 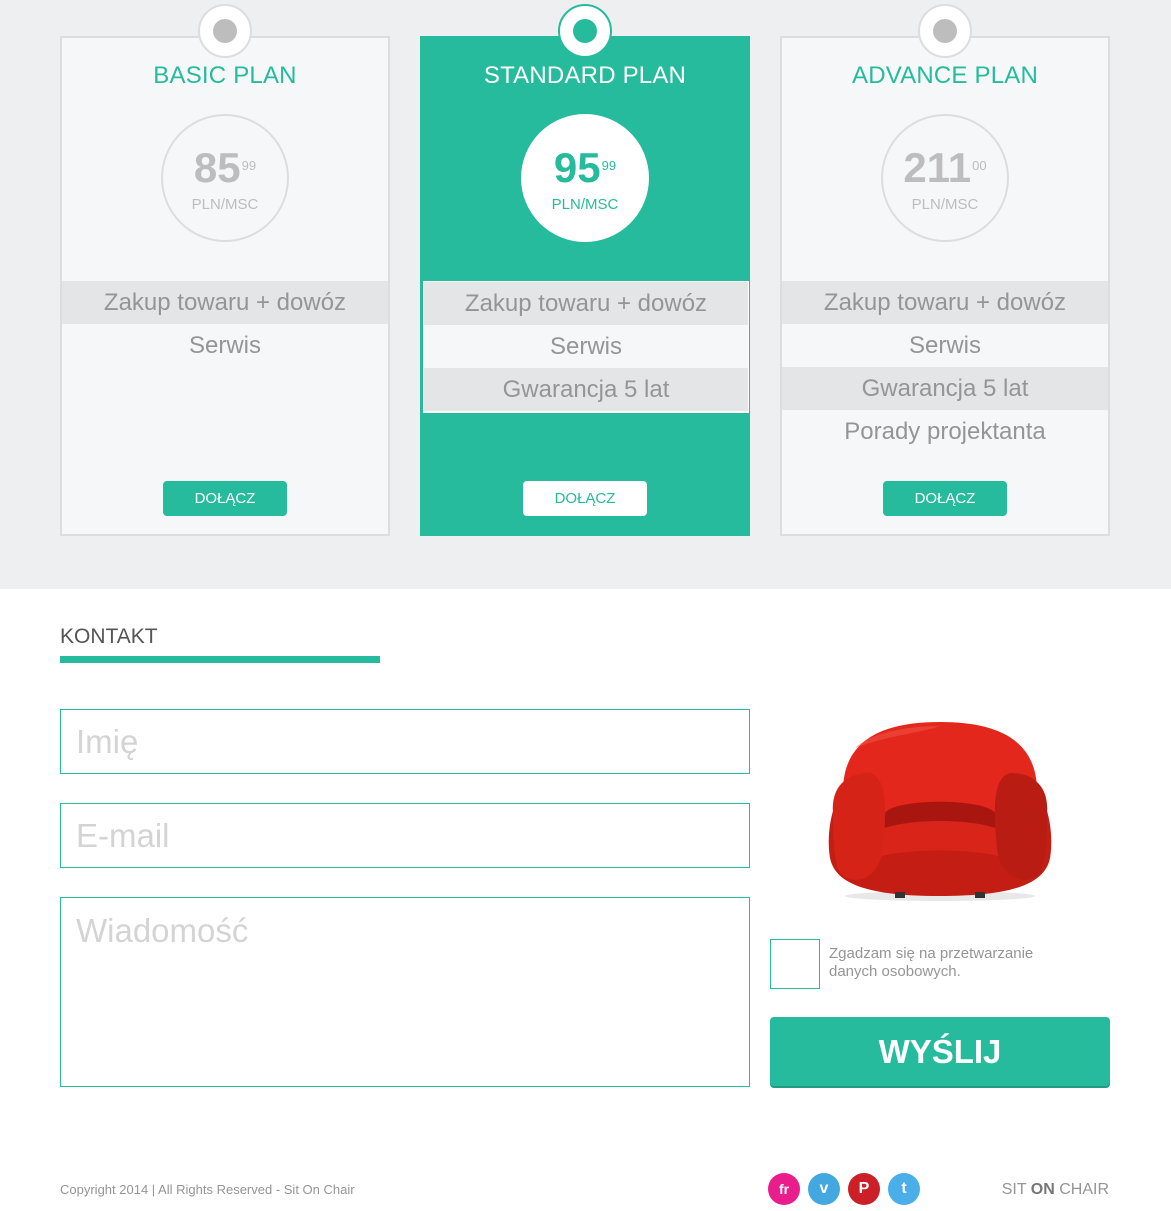 I want to click on price-circle: 8599 PLN/MSC, so click(x=225, y=178).